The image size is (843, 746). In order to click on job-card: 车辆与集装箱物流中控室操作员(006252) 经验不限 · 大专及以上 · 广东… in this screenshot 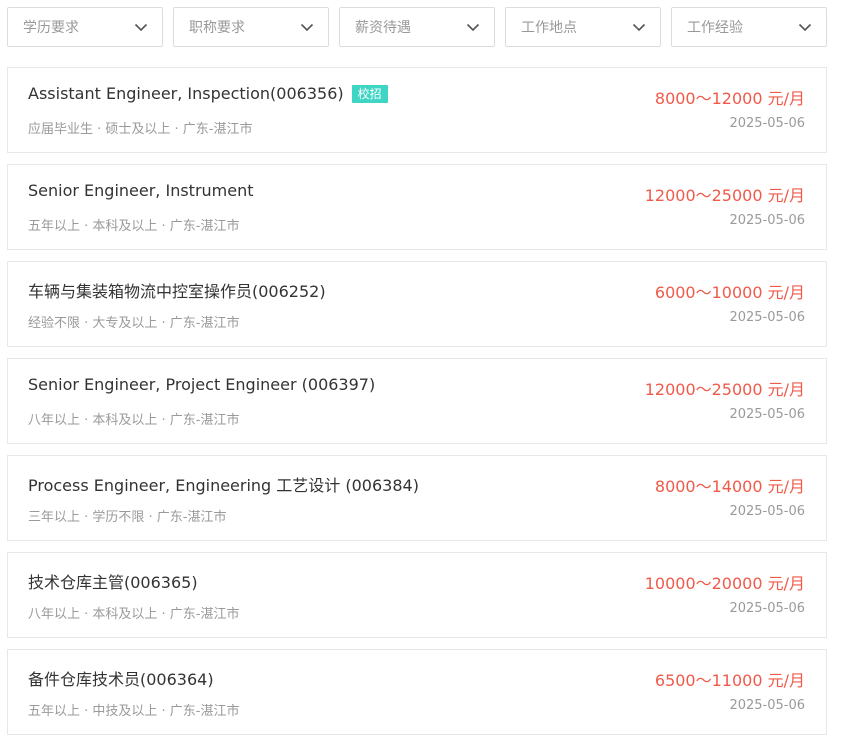, I will do `click(417, 304)`.